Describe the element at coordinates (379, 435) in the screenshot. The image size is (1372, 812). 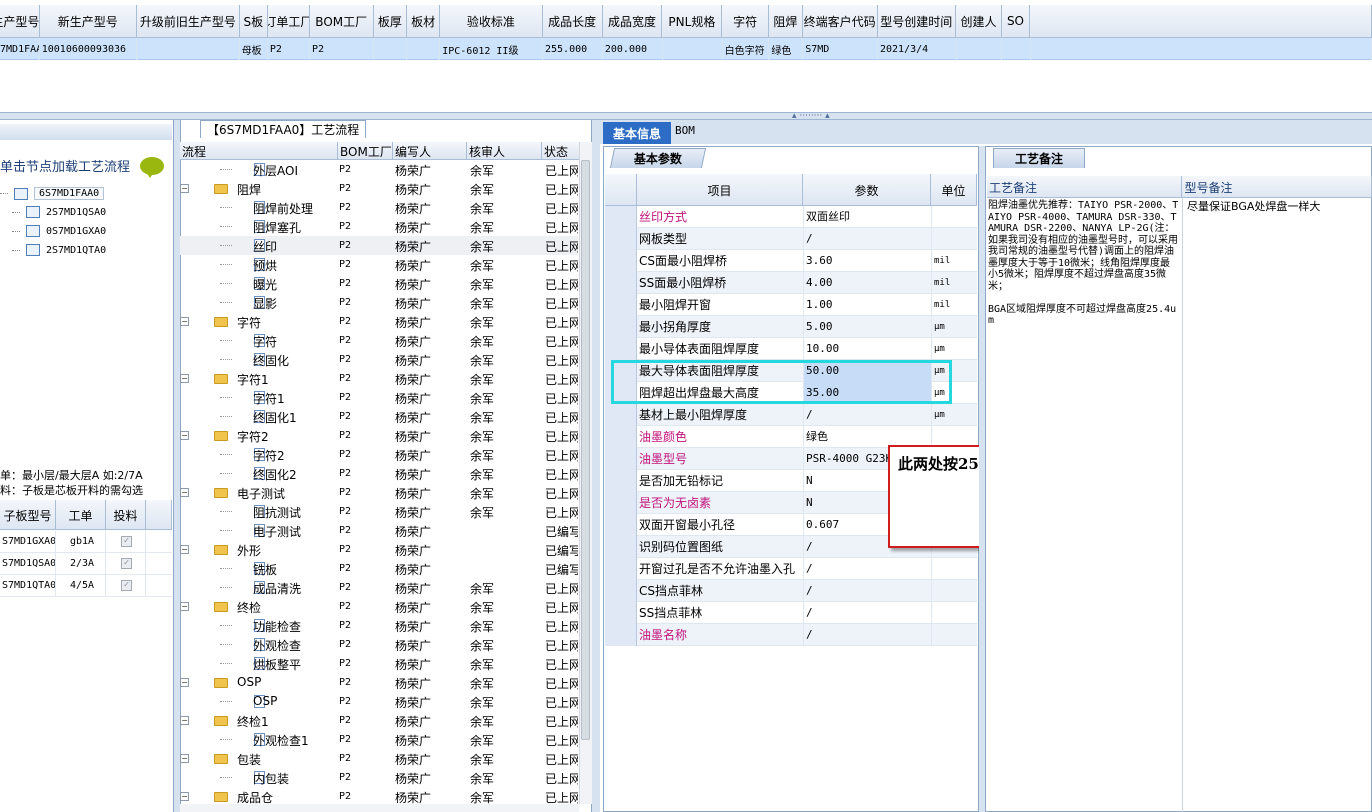
I see `process-row: − 字符2 P2 杨荣广 余军 已上网` at that location.